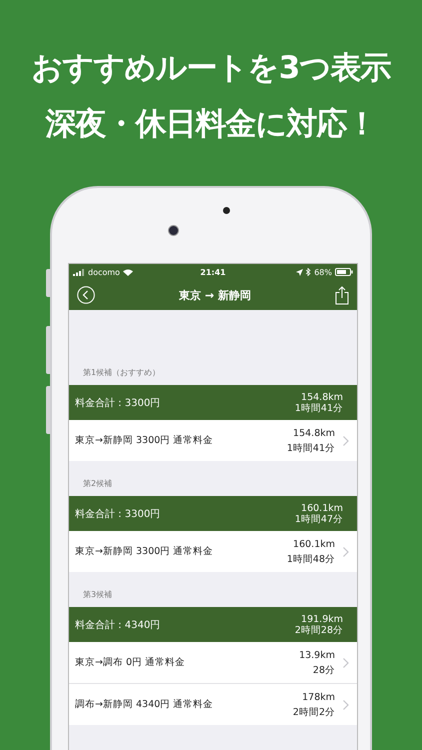 The height and width of the screenshot is (750, 422). What do you see at coordinates (318, 697) in the screenshot?
I see `leg-distance: 178km` at bounding box center [318, 697].